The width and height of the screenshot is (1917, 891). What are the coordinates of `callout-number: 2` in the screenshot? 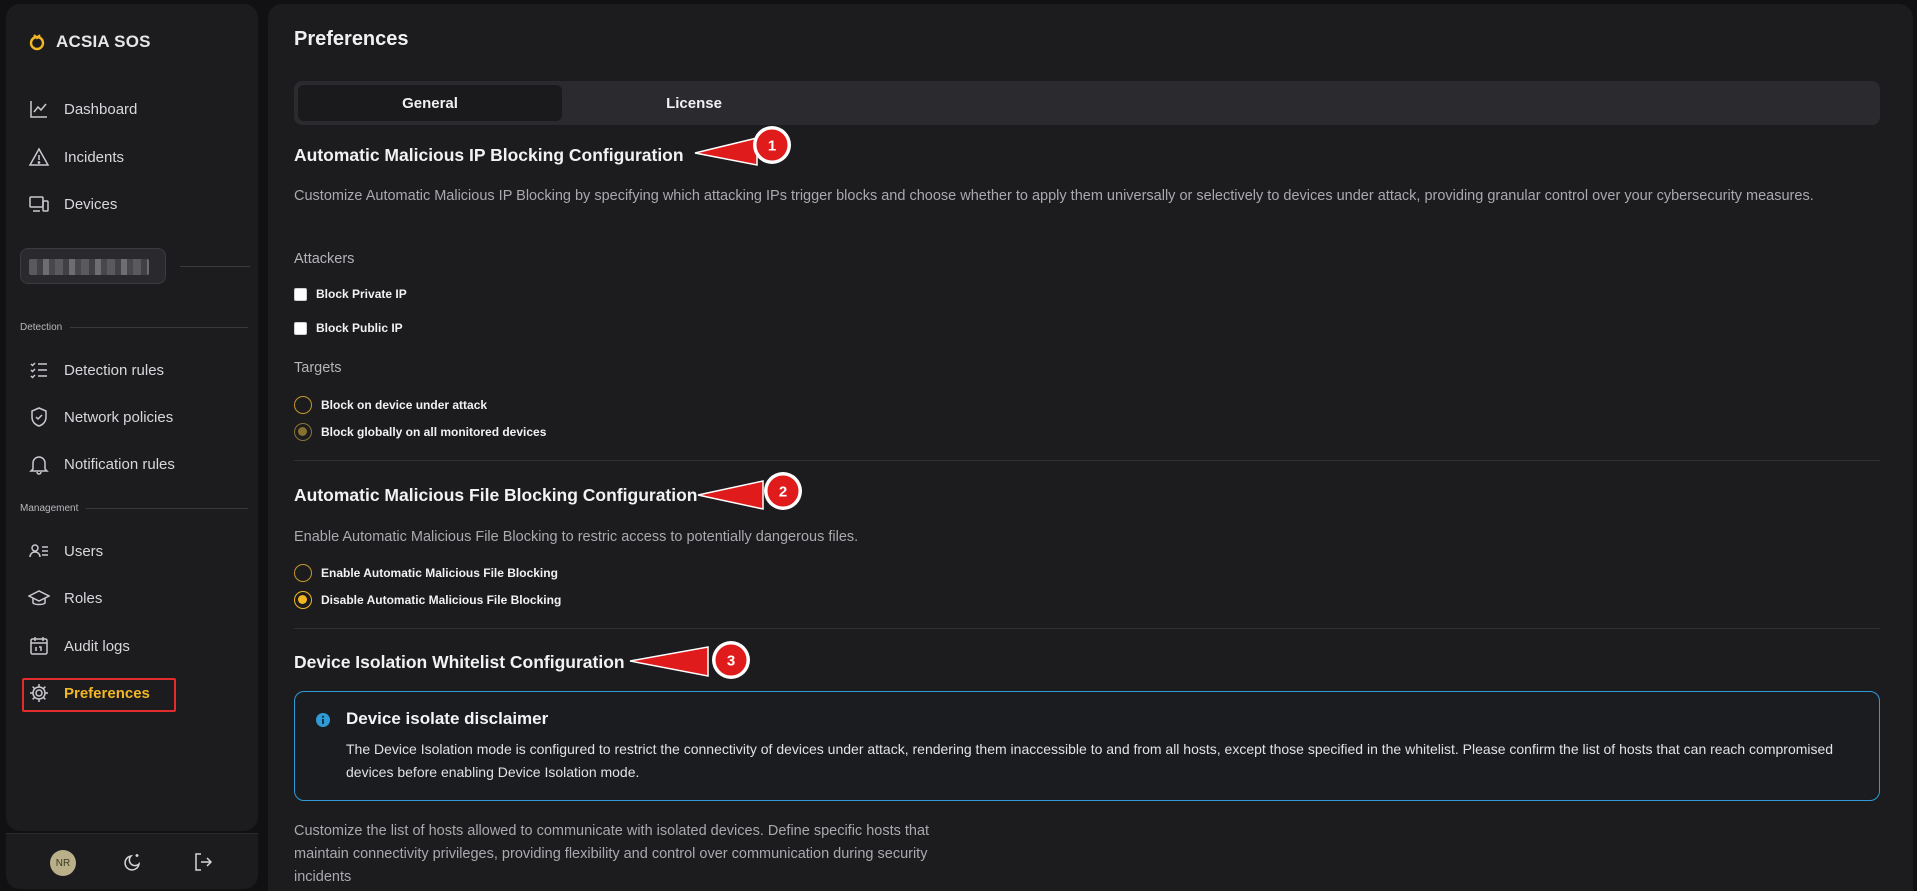 It's located at (783, 492).